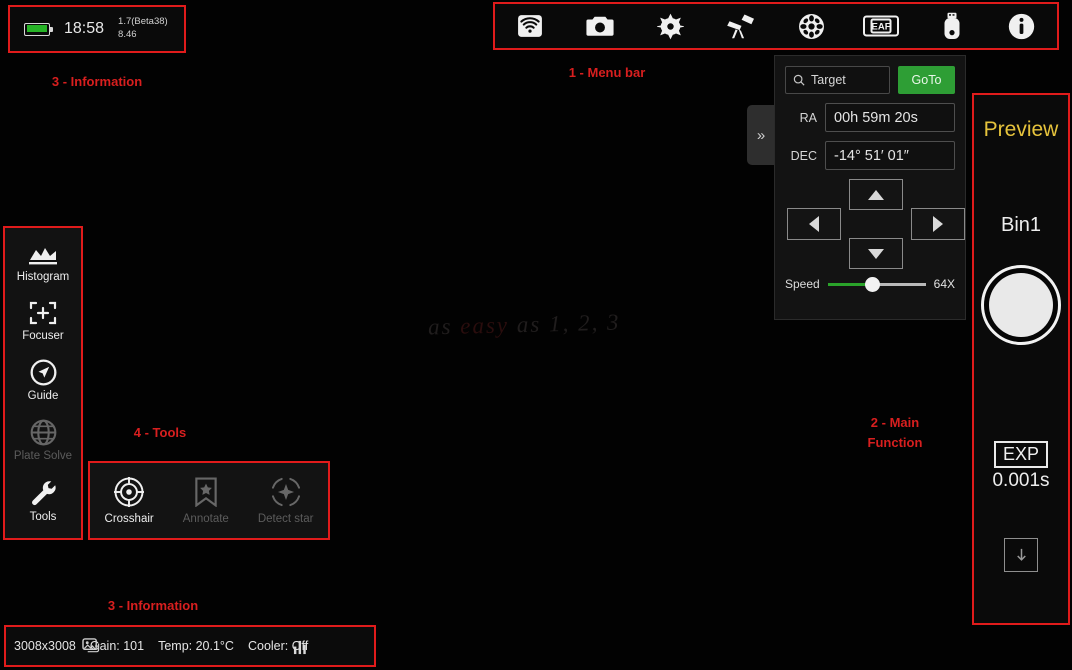 Image resolution: width=1072 pixels, height=670 pixels. Describe the element at coordinates (600, 26) in the screenshot. I see `camera-icon` at that location.